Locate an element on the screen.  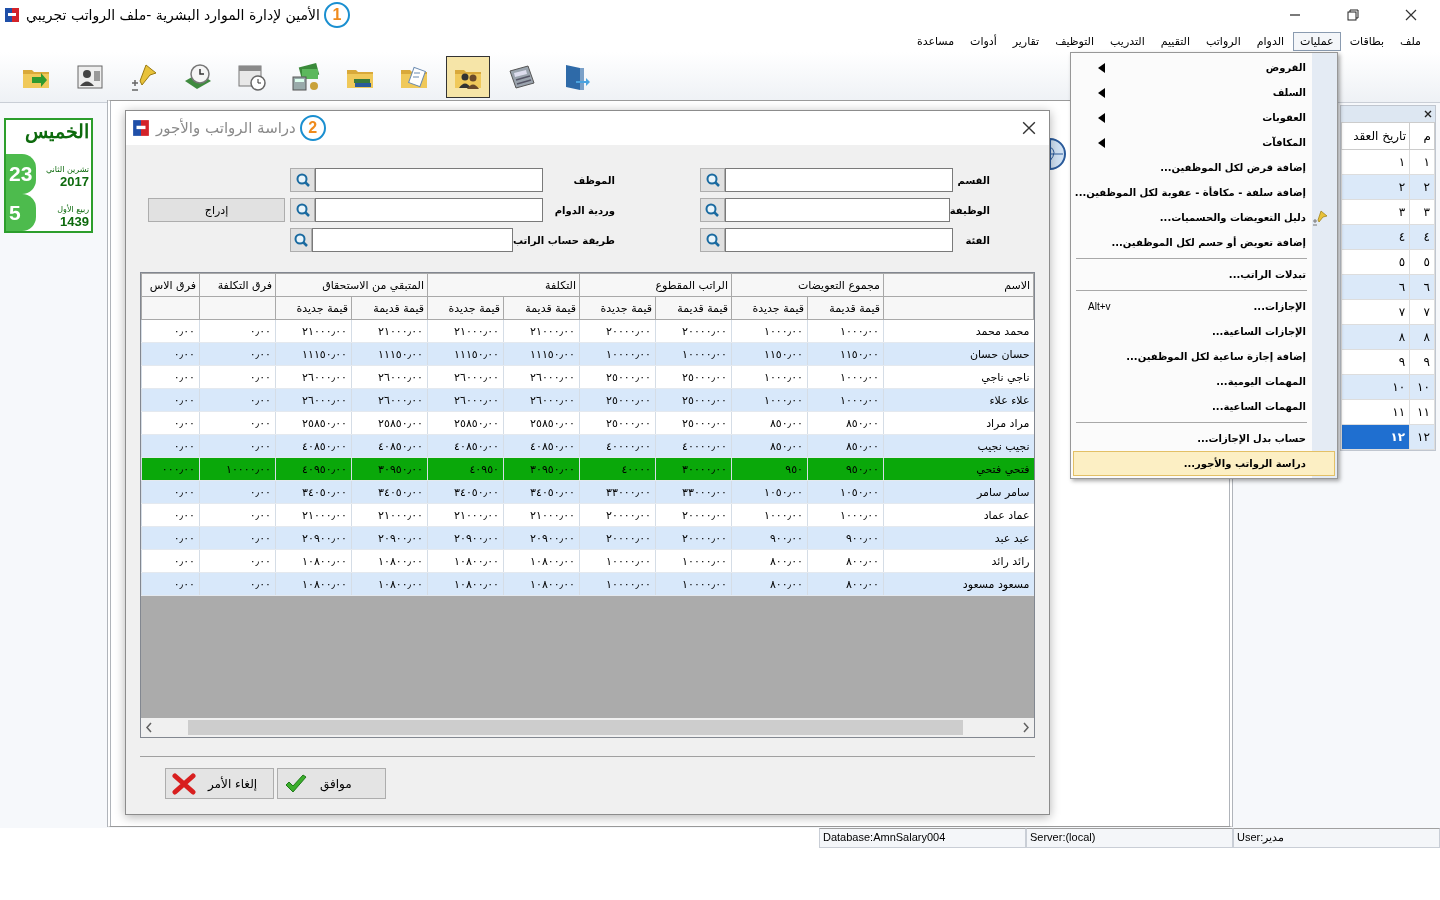
table-cell: ٩ is located at coordinates (1375, 362).